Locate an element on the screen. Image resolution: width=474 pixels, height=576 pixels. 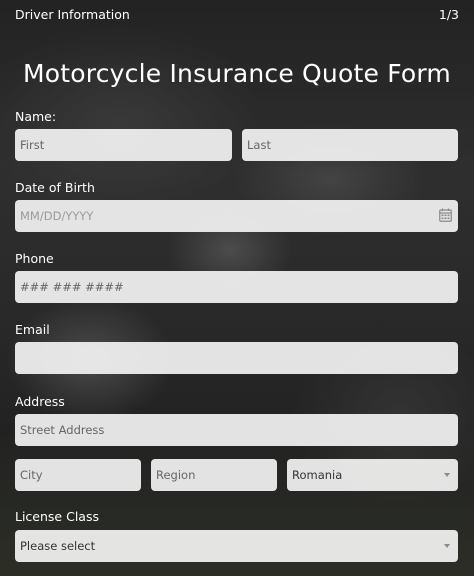
dob-input: MM/DD/YYYY is located at coordinates (236, 216).